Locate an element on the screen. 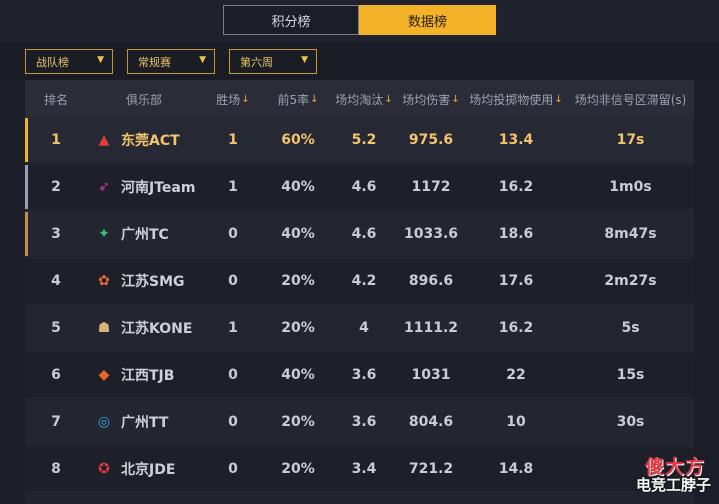 The height and width of the screenshot is (504, 719). cell-rank: 8 is located at coordinates (56, 469).